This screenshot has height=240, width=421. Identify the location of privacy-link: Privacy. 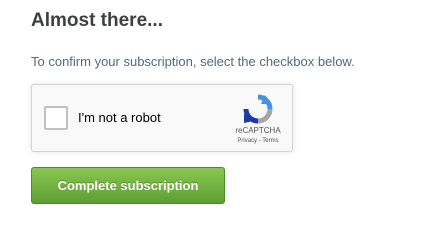
(247, 141).